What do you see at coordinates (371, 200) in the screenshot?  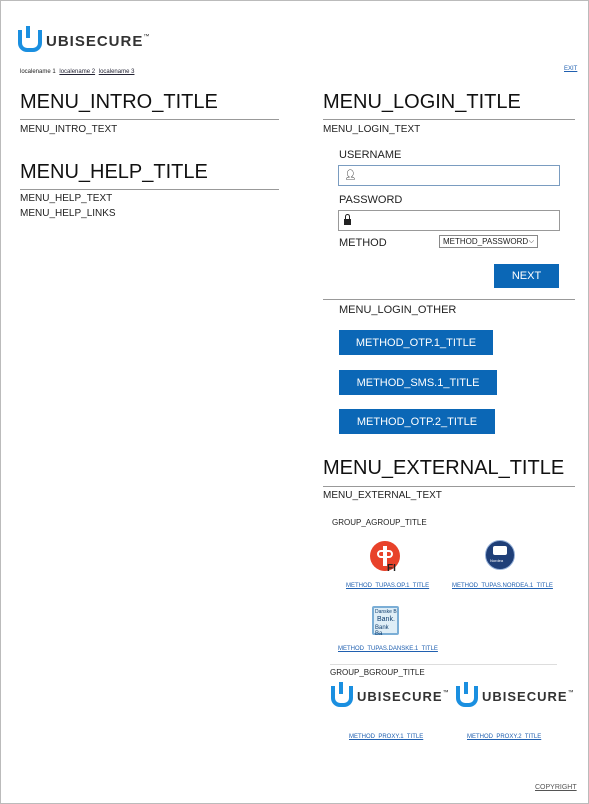 I see `password-label: PASSWORD` at bounding box center [371, 200].